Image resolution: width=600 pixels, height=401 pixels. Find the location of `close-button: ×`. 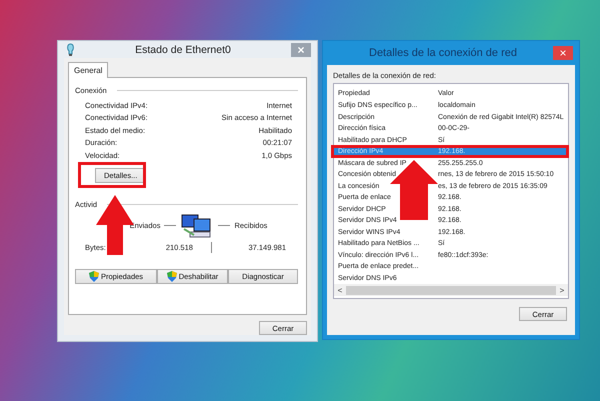

close-button: × is located at coordinates (563, 53).